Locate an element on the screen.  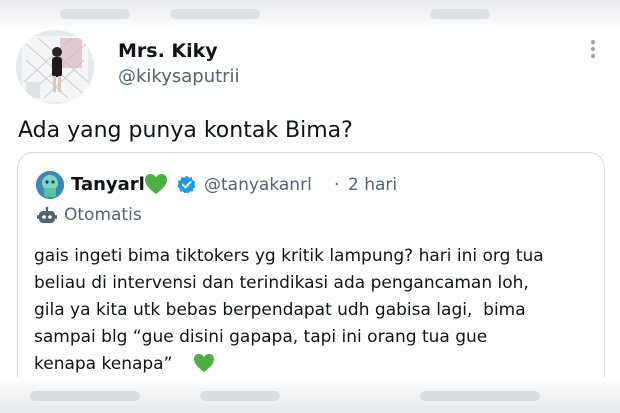
automated-label: Otomatis is located at coordinates (103, 215).